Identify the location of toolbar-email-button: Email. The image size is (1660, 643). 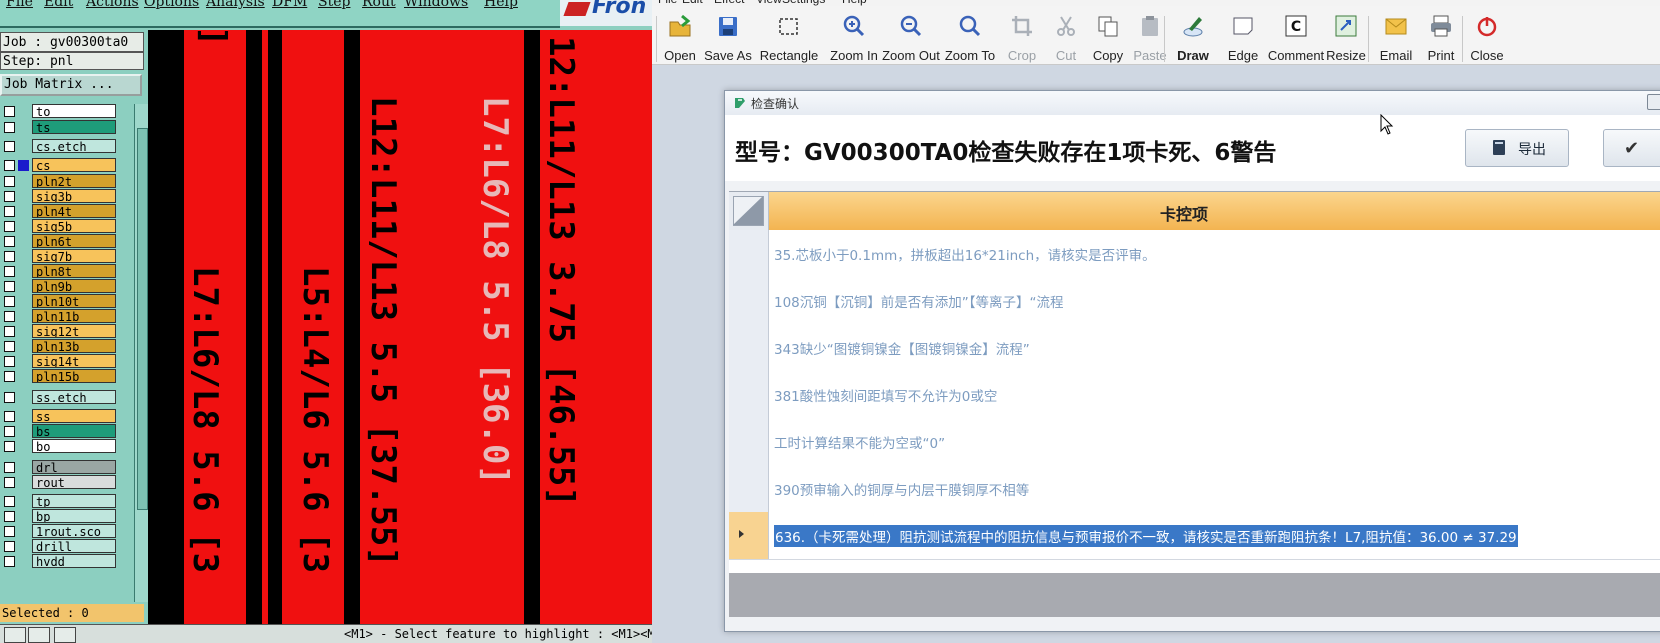
(1396, 37).